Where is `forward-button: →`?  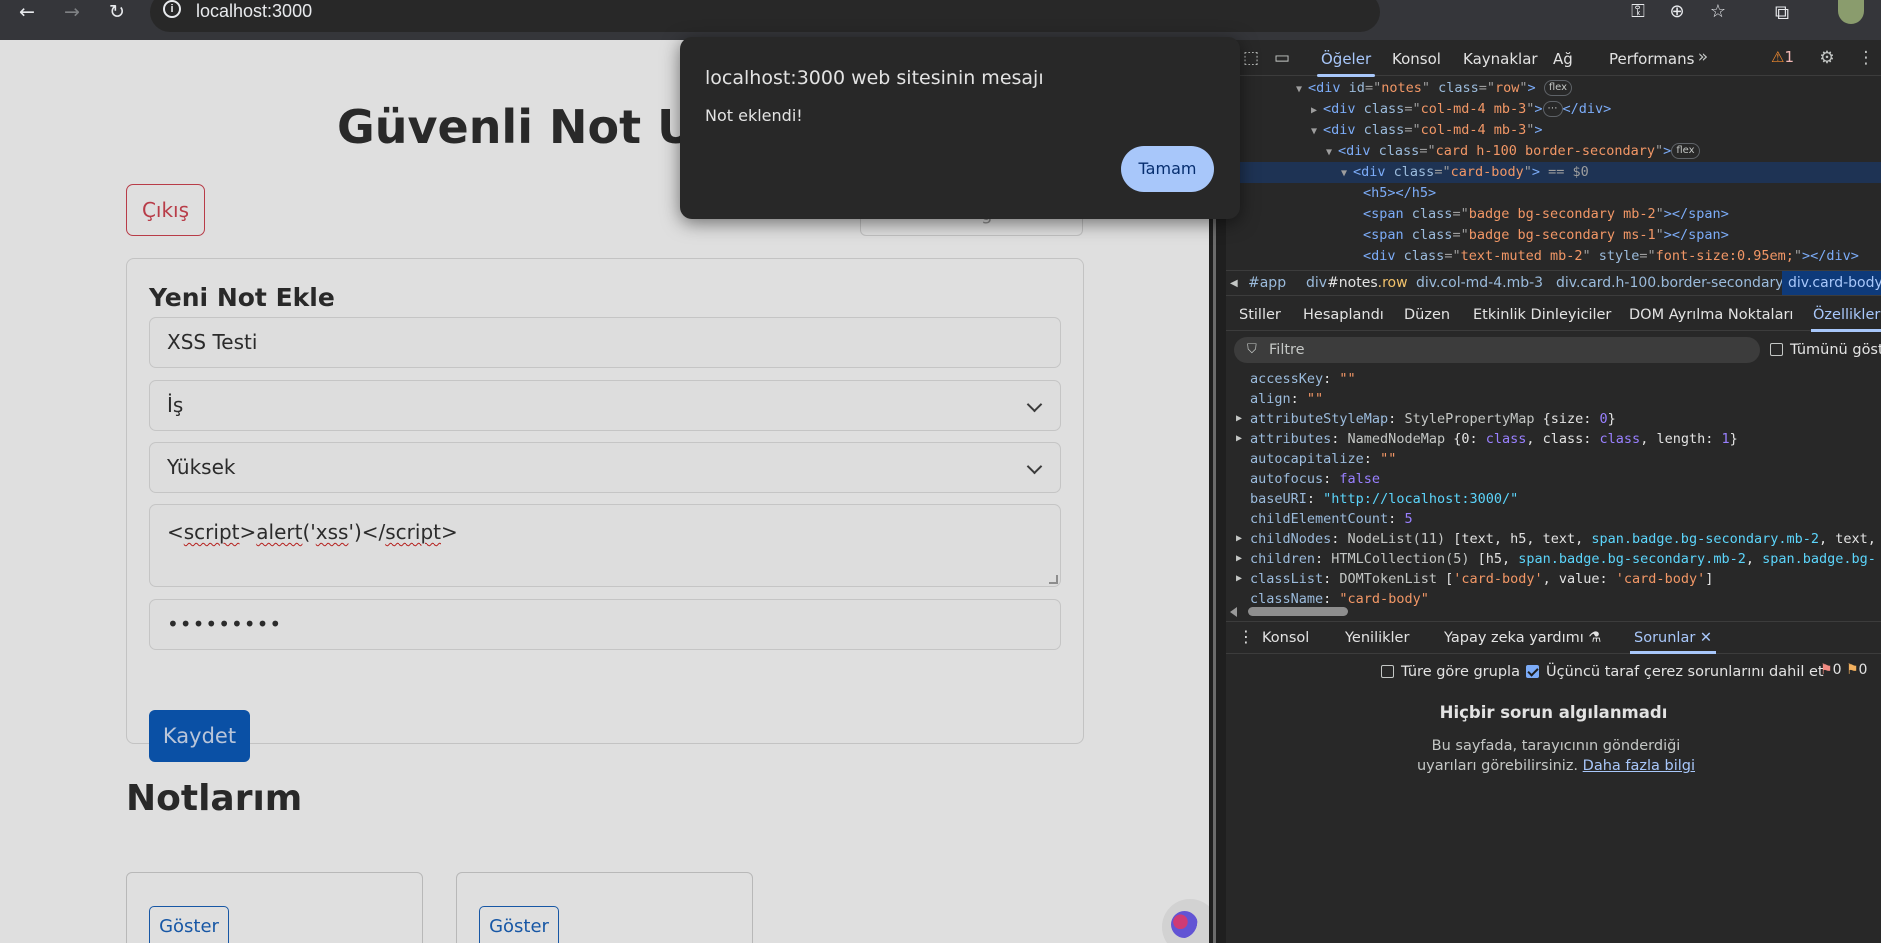
forward-button: → is located at coordinates (72, 12).